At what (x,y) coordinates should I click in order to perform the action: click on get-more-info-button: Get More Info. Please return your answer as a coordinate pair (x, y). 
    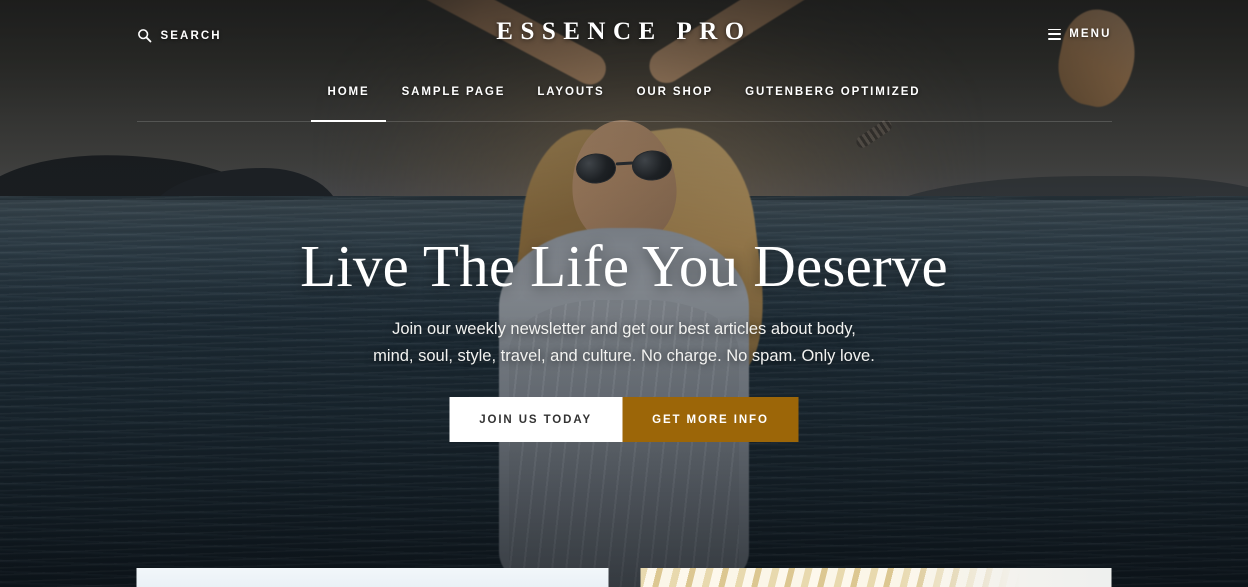
    Looking at the image, I should click on (710, 420).